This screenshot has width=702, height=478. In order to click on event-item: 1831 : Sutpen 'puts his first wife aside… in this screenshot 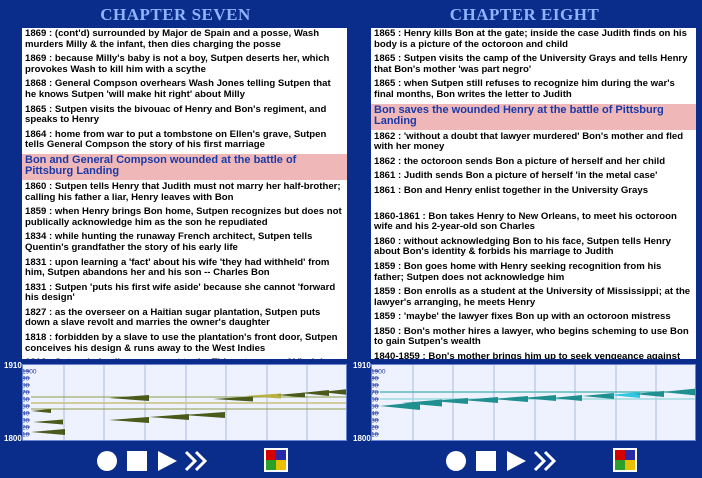, I will do `click(184, 294)`.